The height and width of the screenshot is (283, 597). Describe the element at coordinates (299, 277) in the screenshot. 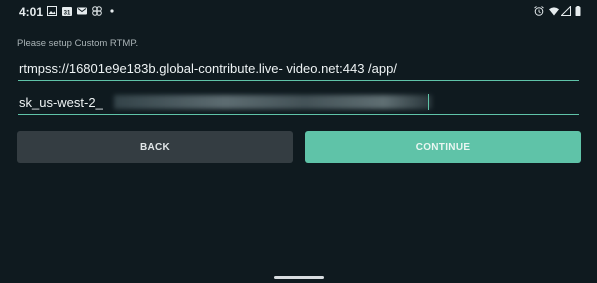

I see `home-indicator` at that location.